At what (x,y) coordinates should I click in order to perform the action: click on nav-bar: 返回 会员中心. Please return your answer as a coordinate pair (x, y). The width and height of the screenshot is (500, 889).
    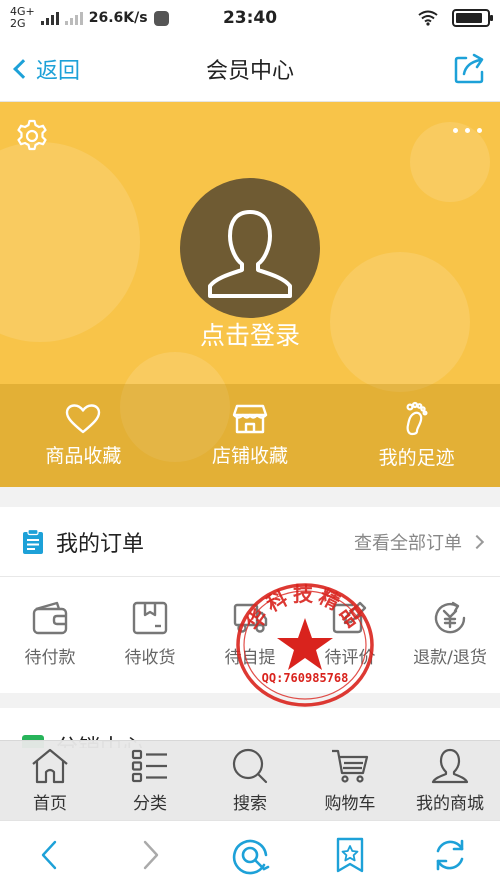
    Looking at the image, I should click on (250, 69).